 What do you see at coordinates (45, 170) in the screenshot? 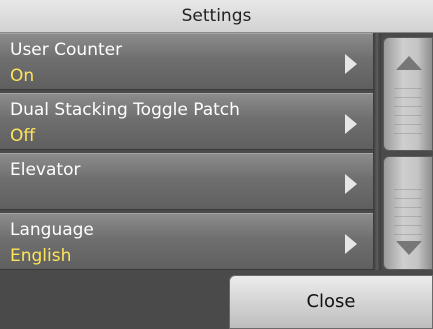
I see `item-label: Elevator` at bounding box center [45, 170].